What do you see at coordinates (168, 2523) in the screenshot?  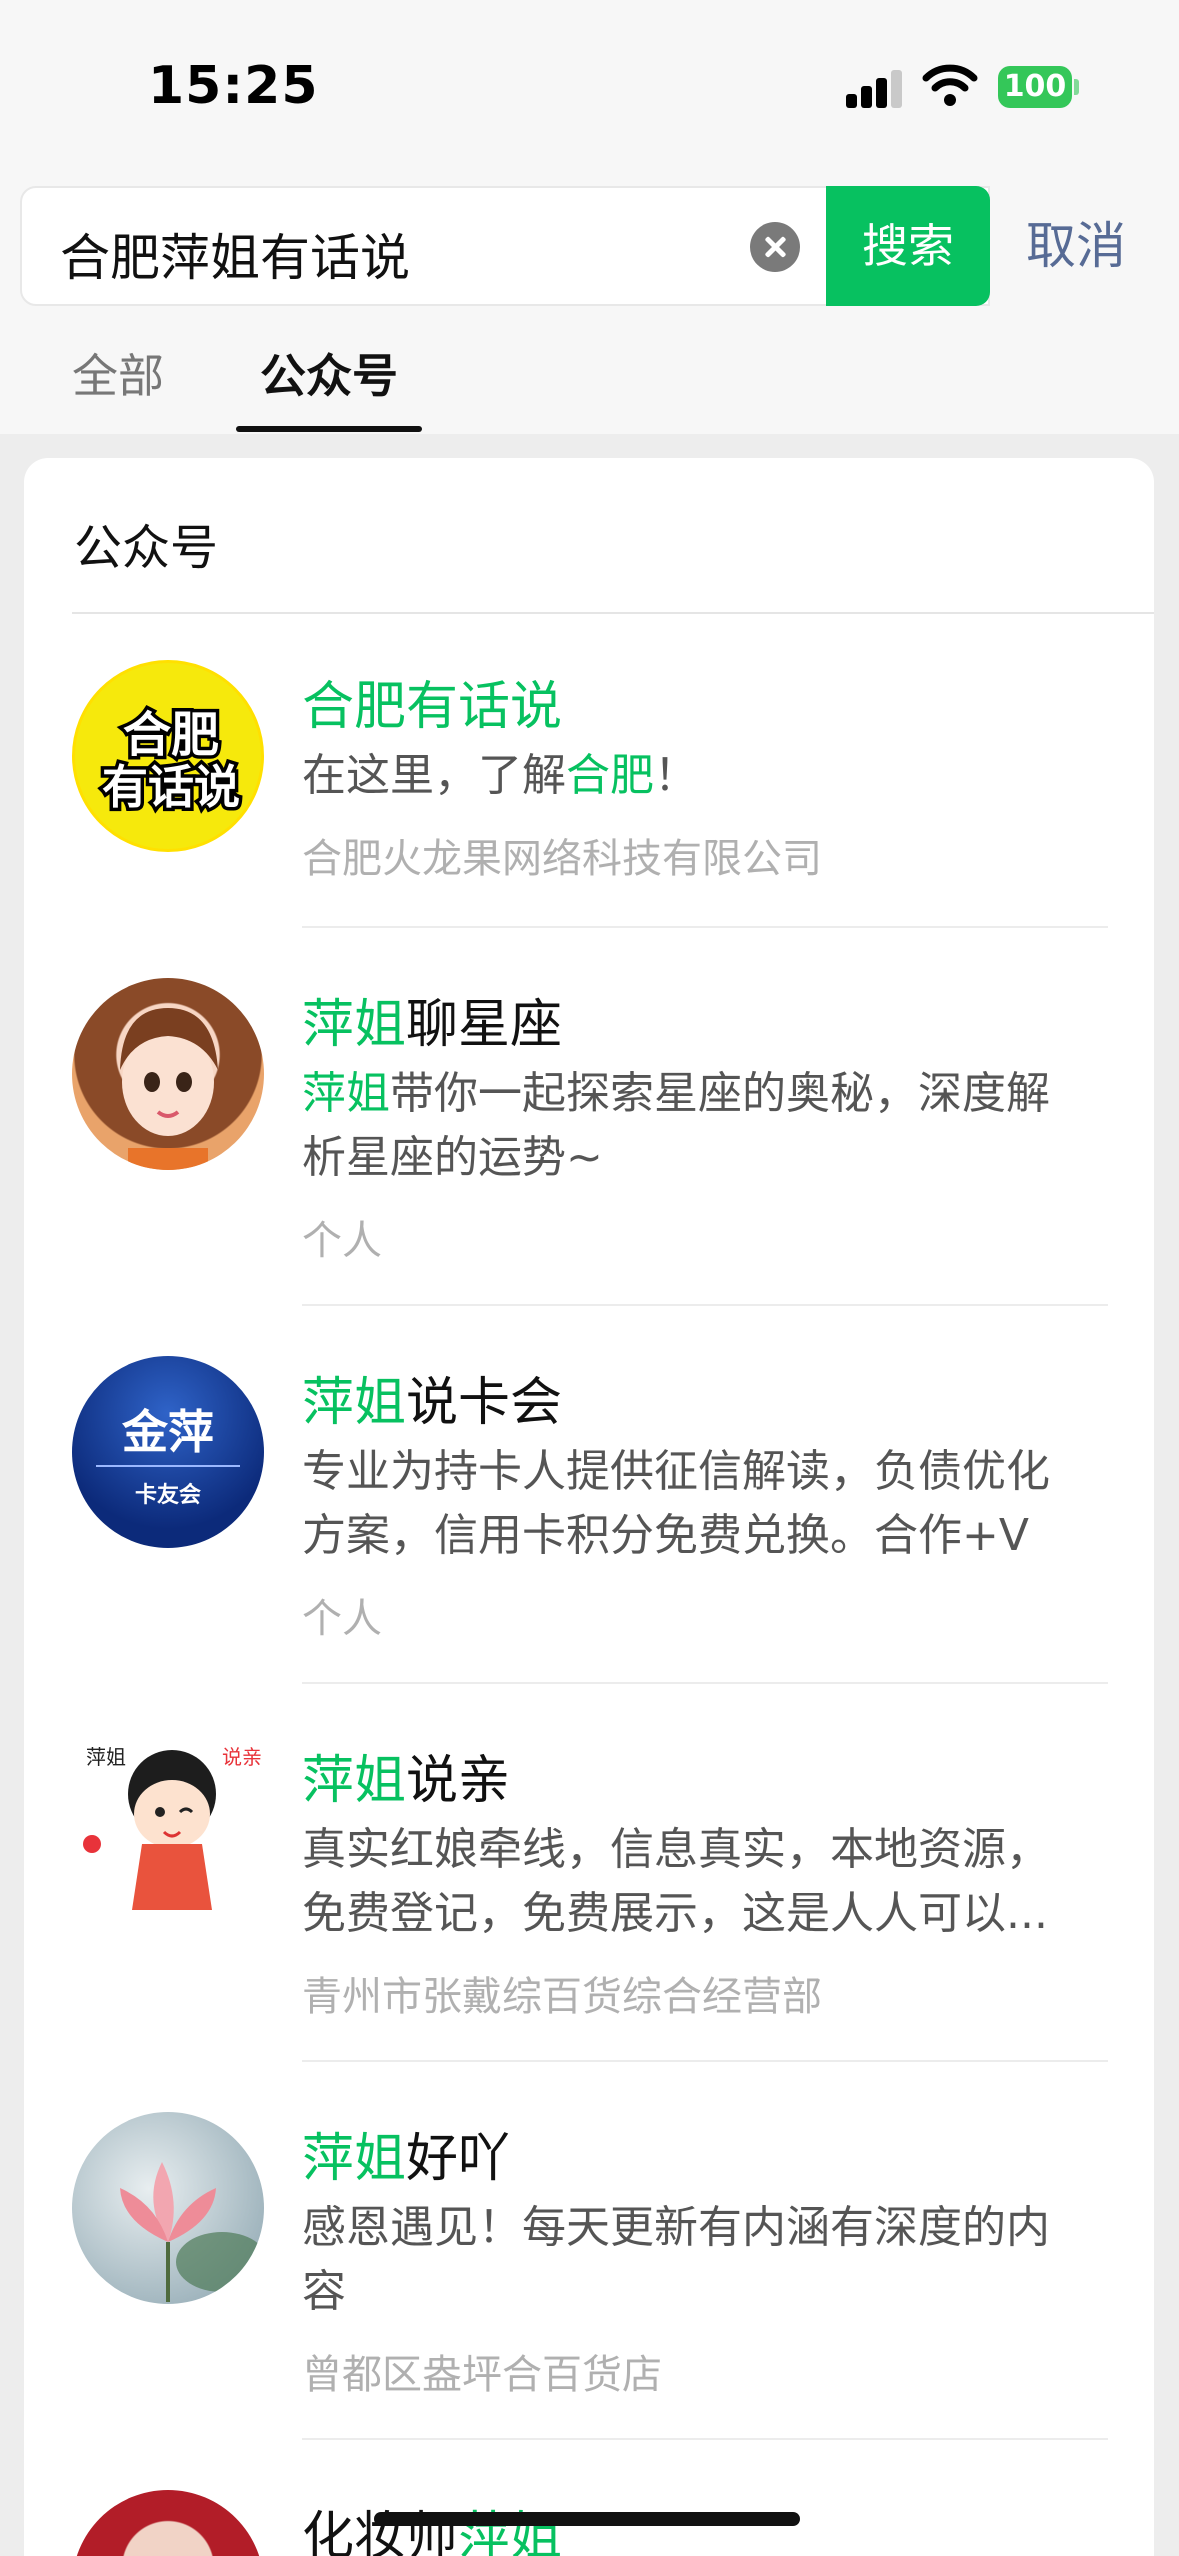 I see `woman-portrait-avatar-icon` at bounding box center [168, 2523].